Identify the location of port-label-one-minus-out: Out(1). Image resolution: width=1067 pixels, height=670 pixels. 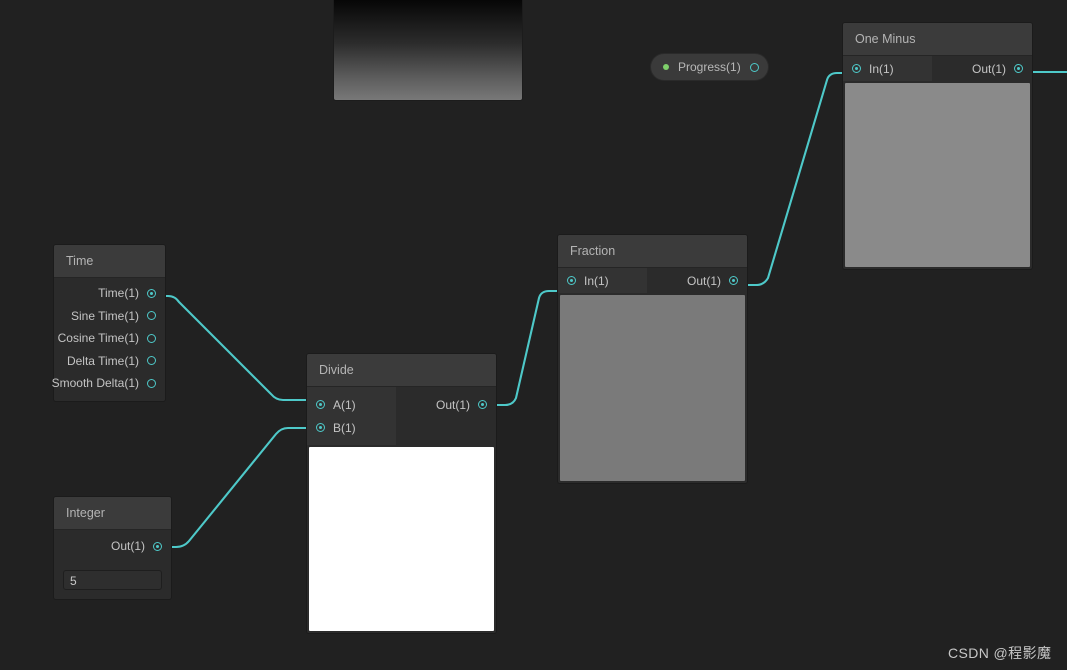
(988, 68).